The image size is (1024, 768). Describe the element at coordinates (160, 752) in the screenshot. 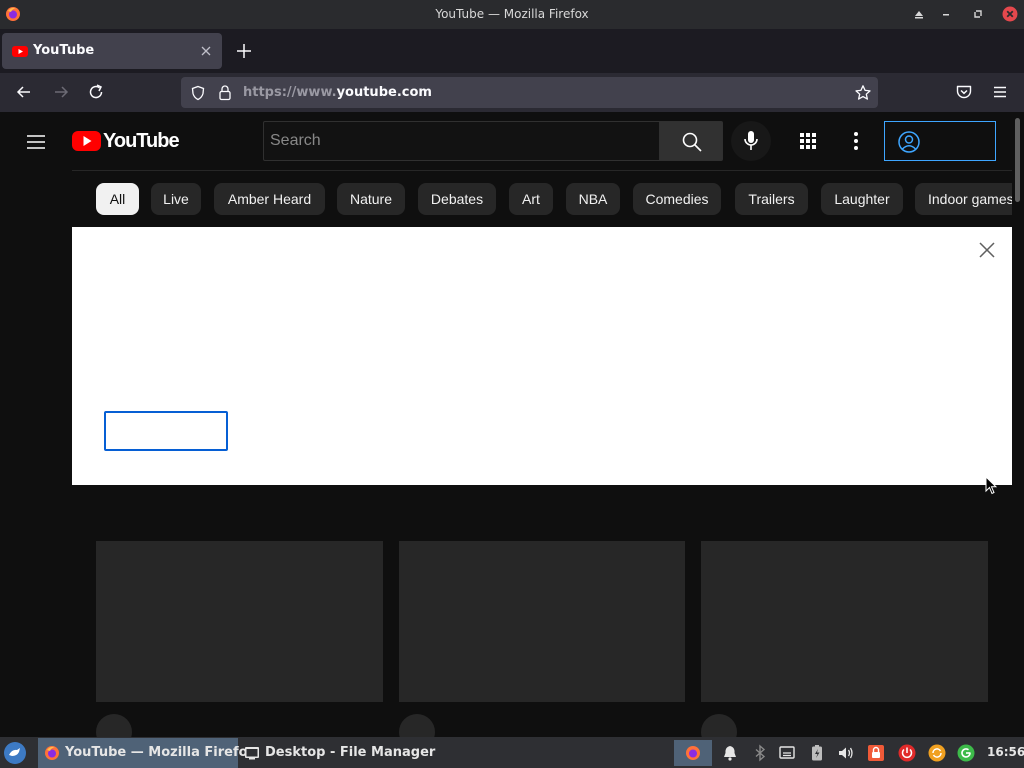

I see `taskbar-item-label: YouTube — Mozilla Firefox` at that location.